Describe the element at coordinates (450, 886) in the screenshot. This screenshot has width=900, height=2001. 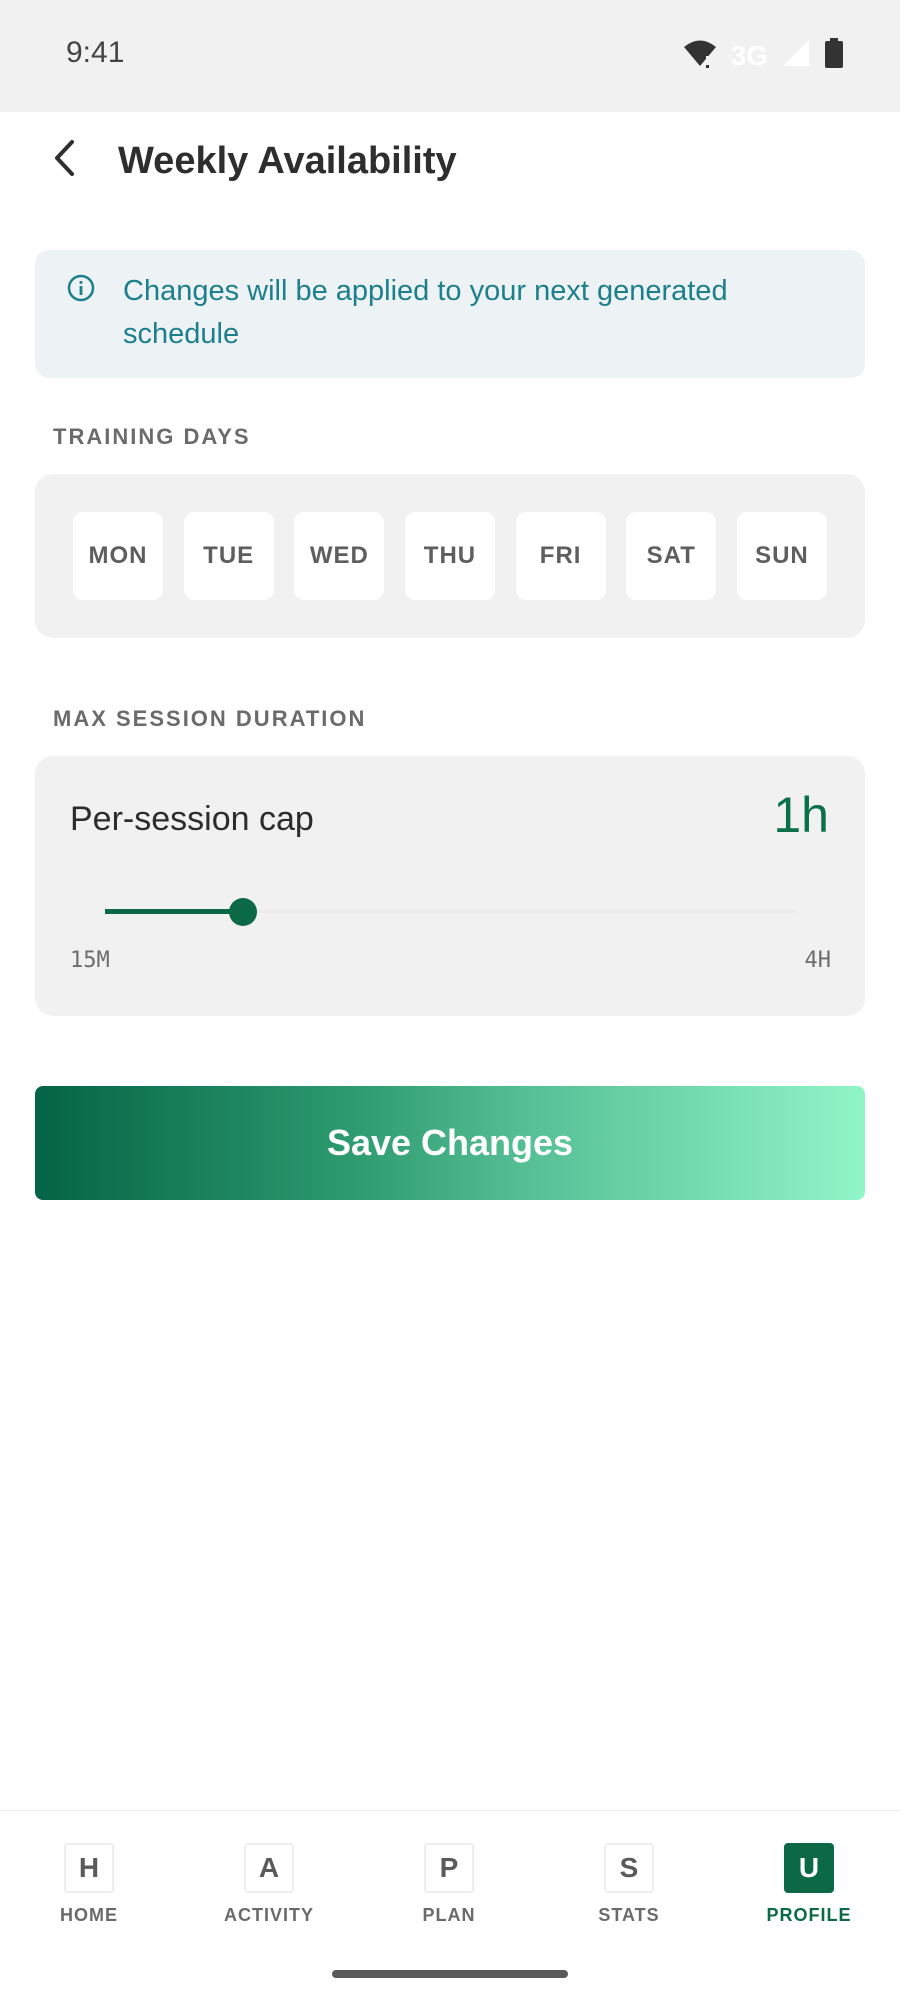
I see `session-duration-card: Per-session cap 1h 15M 4H` at that location.